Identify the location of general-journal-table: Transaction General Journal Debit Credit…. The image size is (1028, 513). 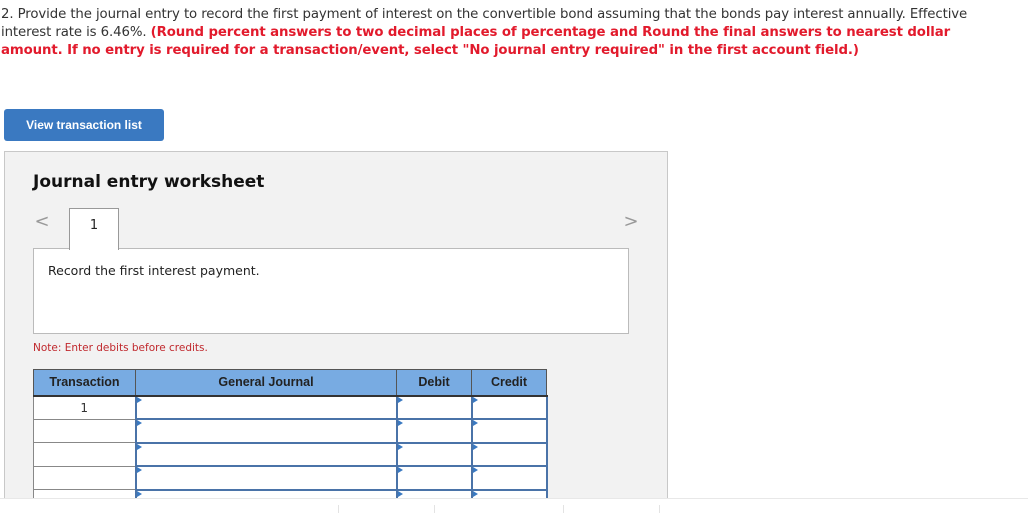
(290, 441).